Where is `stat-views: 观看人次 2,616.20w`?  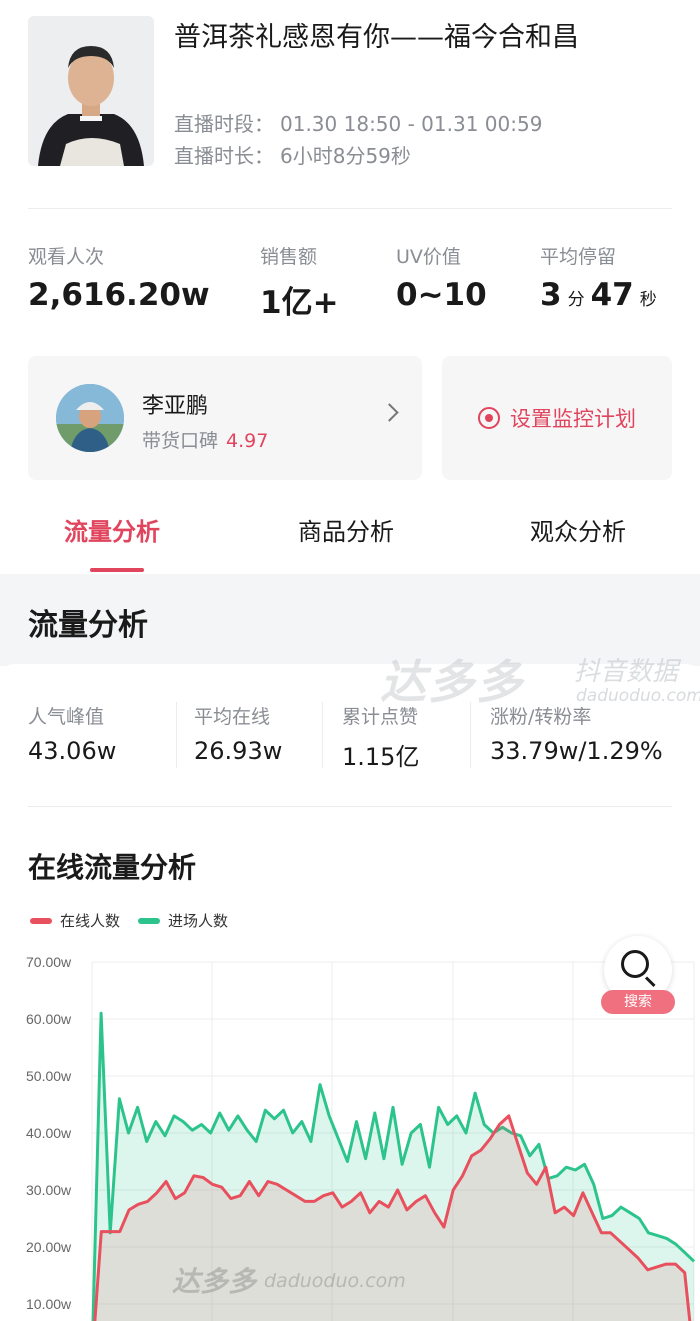 stat-views: 观看人次 2,616.20w is located at coordinates (119, 277).